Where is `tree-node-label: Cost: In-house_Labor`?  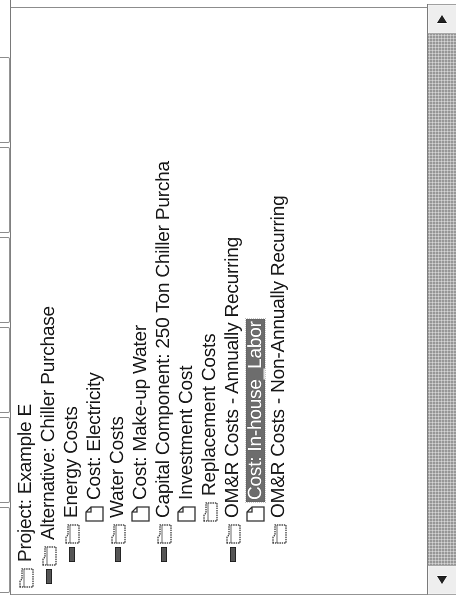 tree-node-label: Cost: In-house_Labor is located at coordinates (255, 410).